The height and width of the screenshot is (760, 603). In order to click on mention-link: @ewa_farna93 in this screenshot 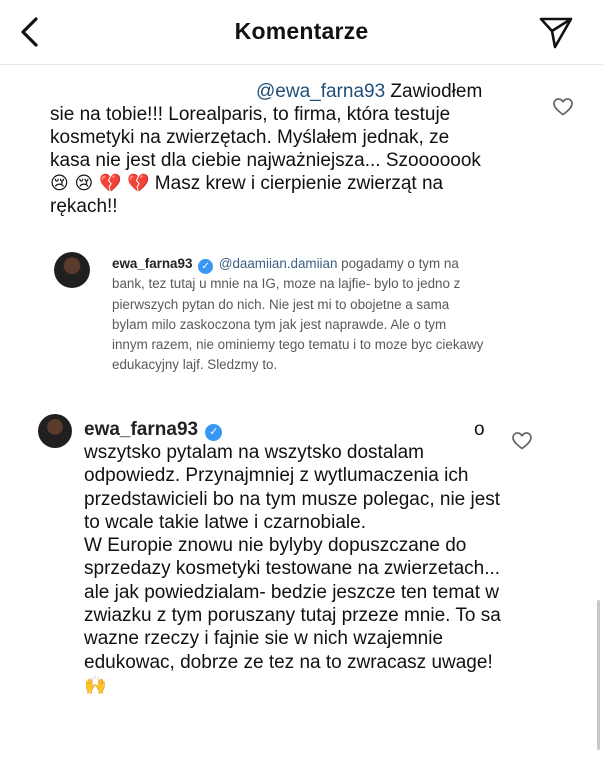, I will do `click(320, 91)`.